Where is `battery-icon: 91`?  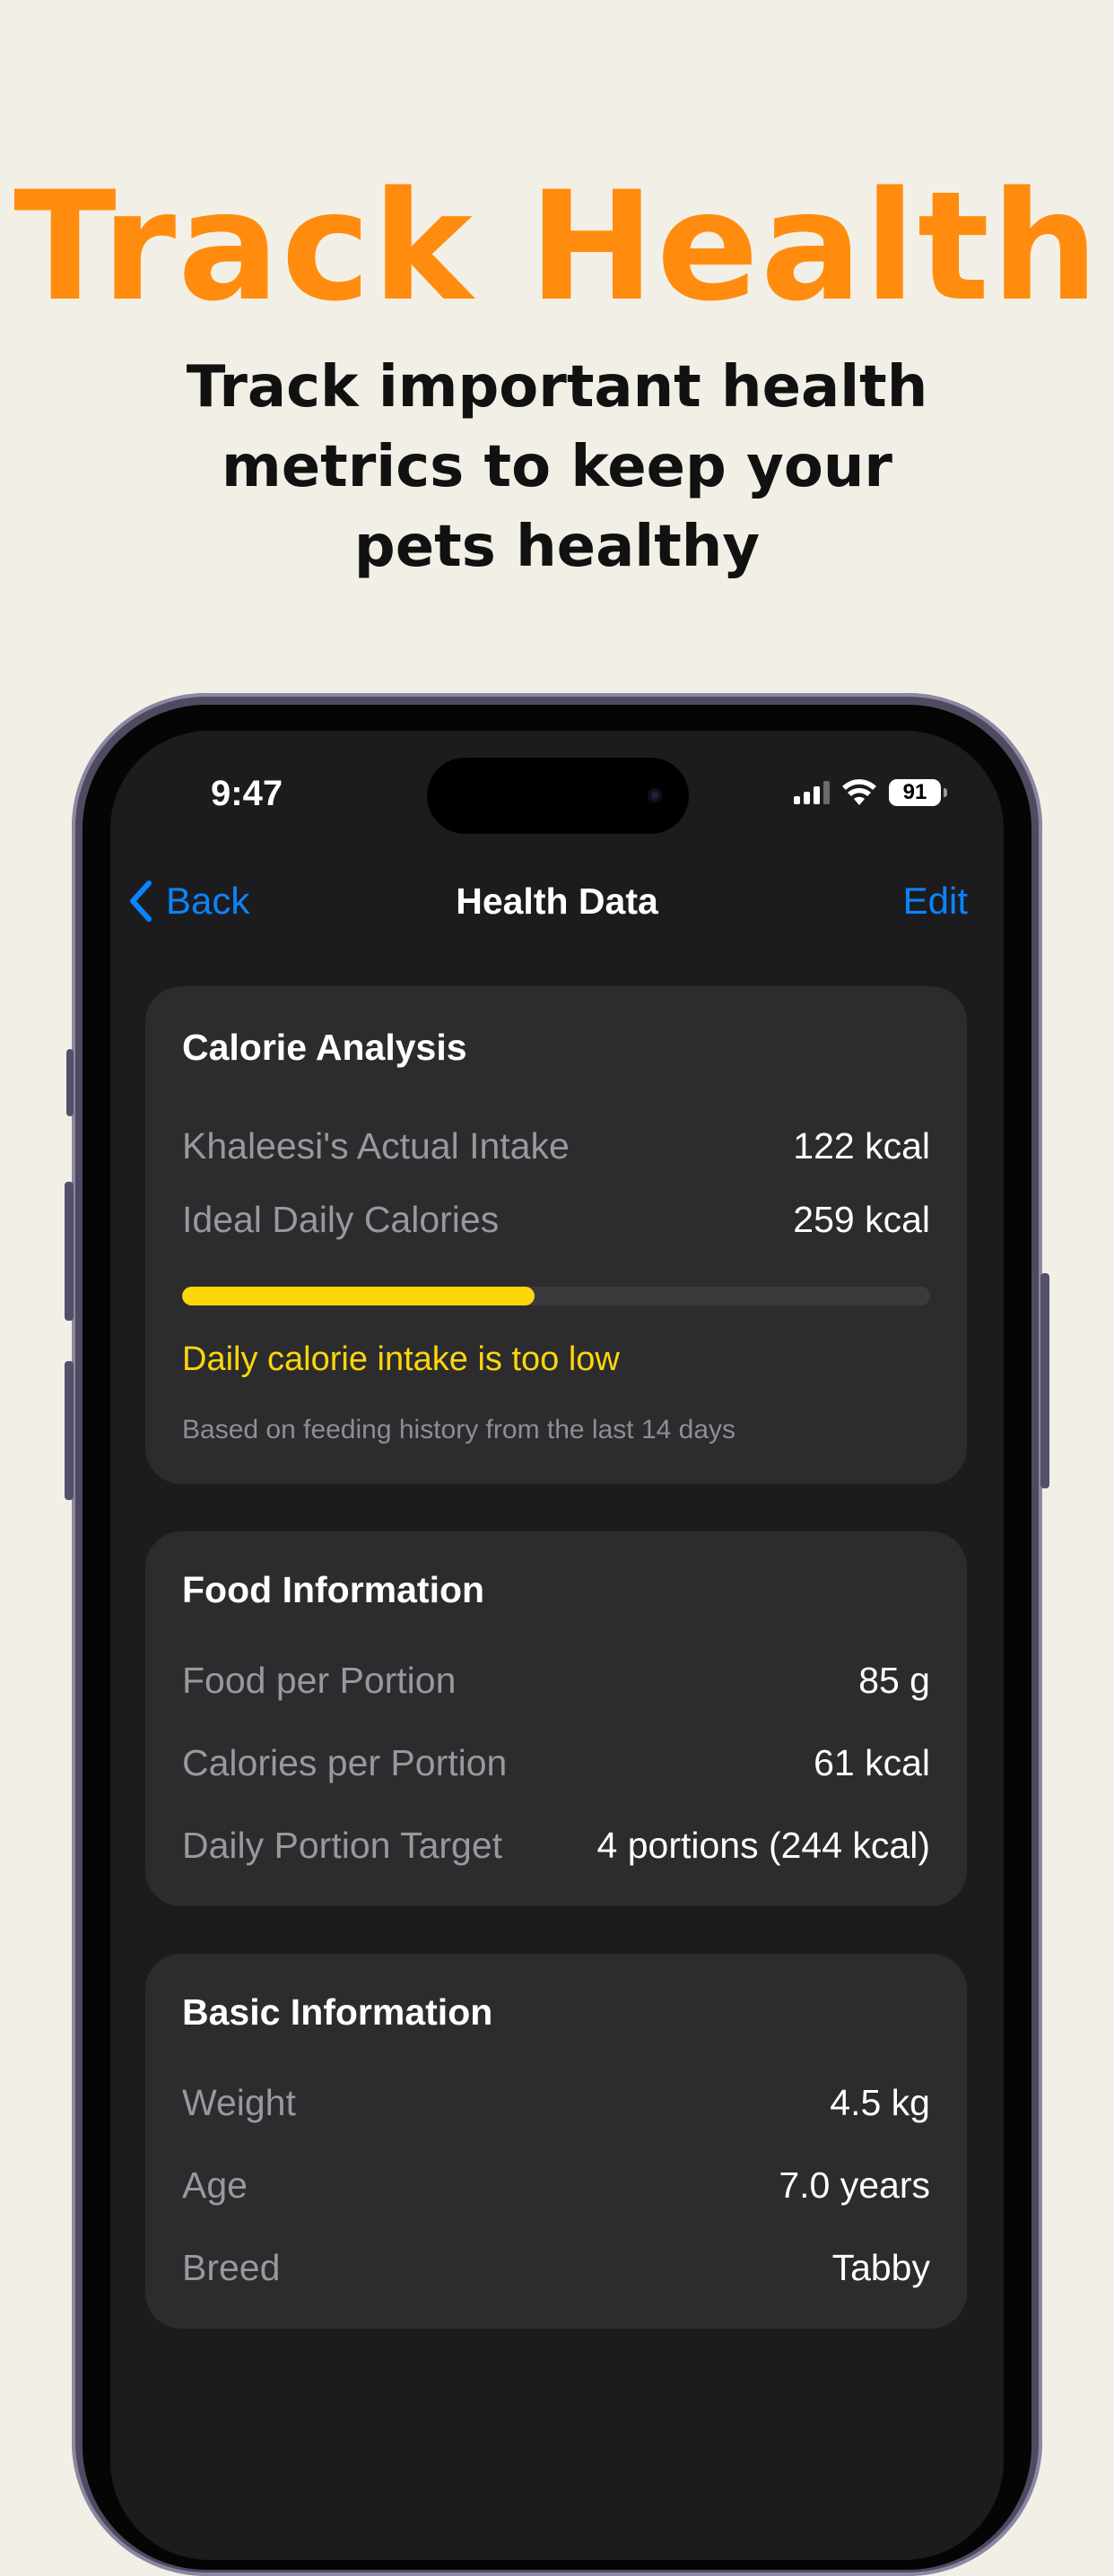 battery-icon: 91 is located at coordinates (918, 792).